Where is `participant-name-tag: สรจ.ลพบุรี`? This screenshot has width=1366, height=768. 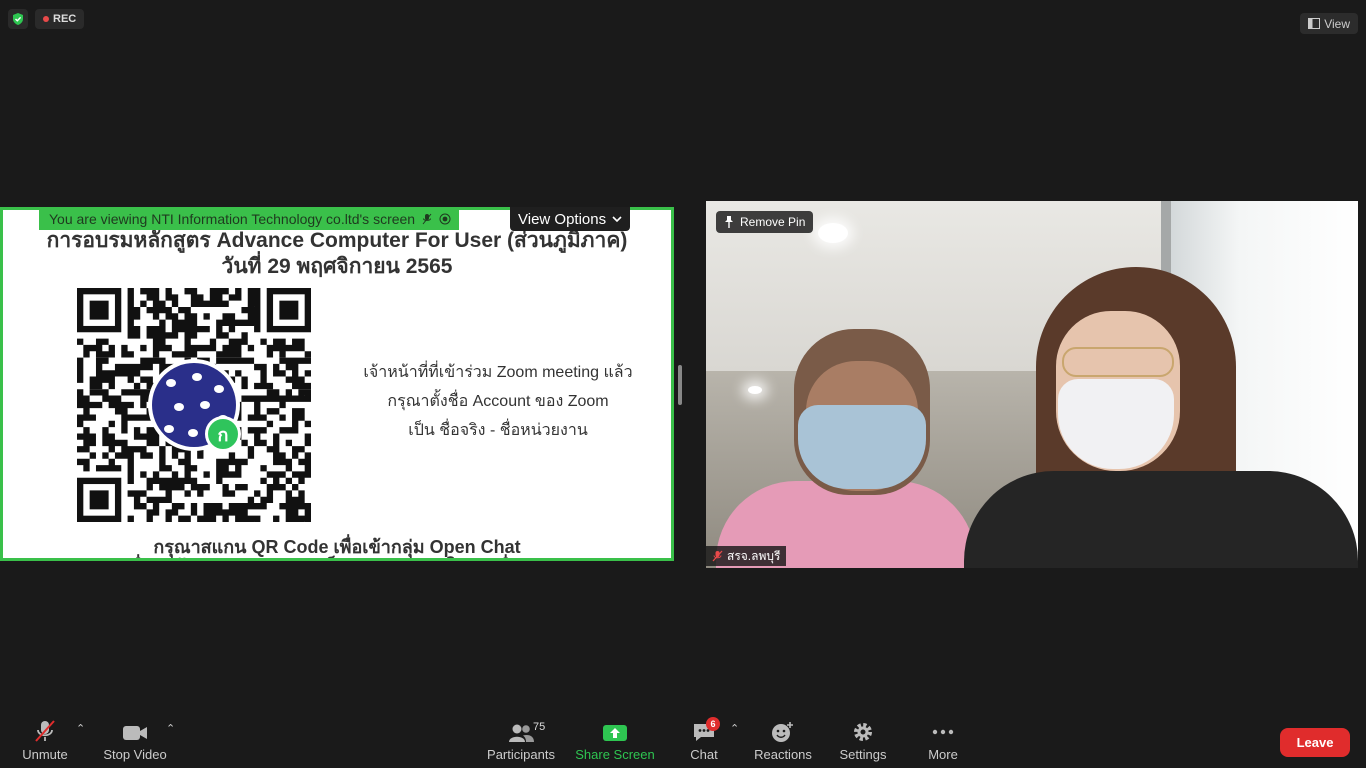
participant-name-tag: สรจ.ลพบุรี is located at coordinates (746, 556).